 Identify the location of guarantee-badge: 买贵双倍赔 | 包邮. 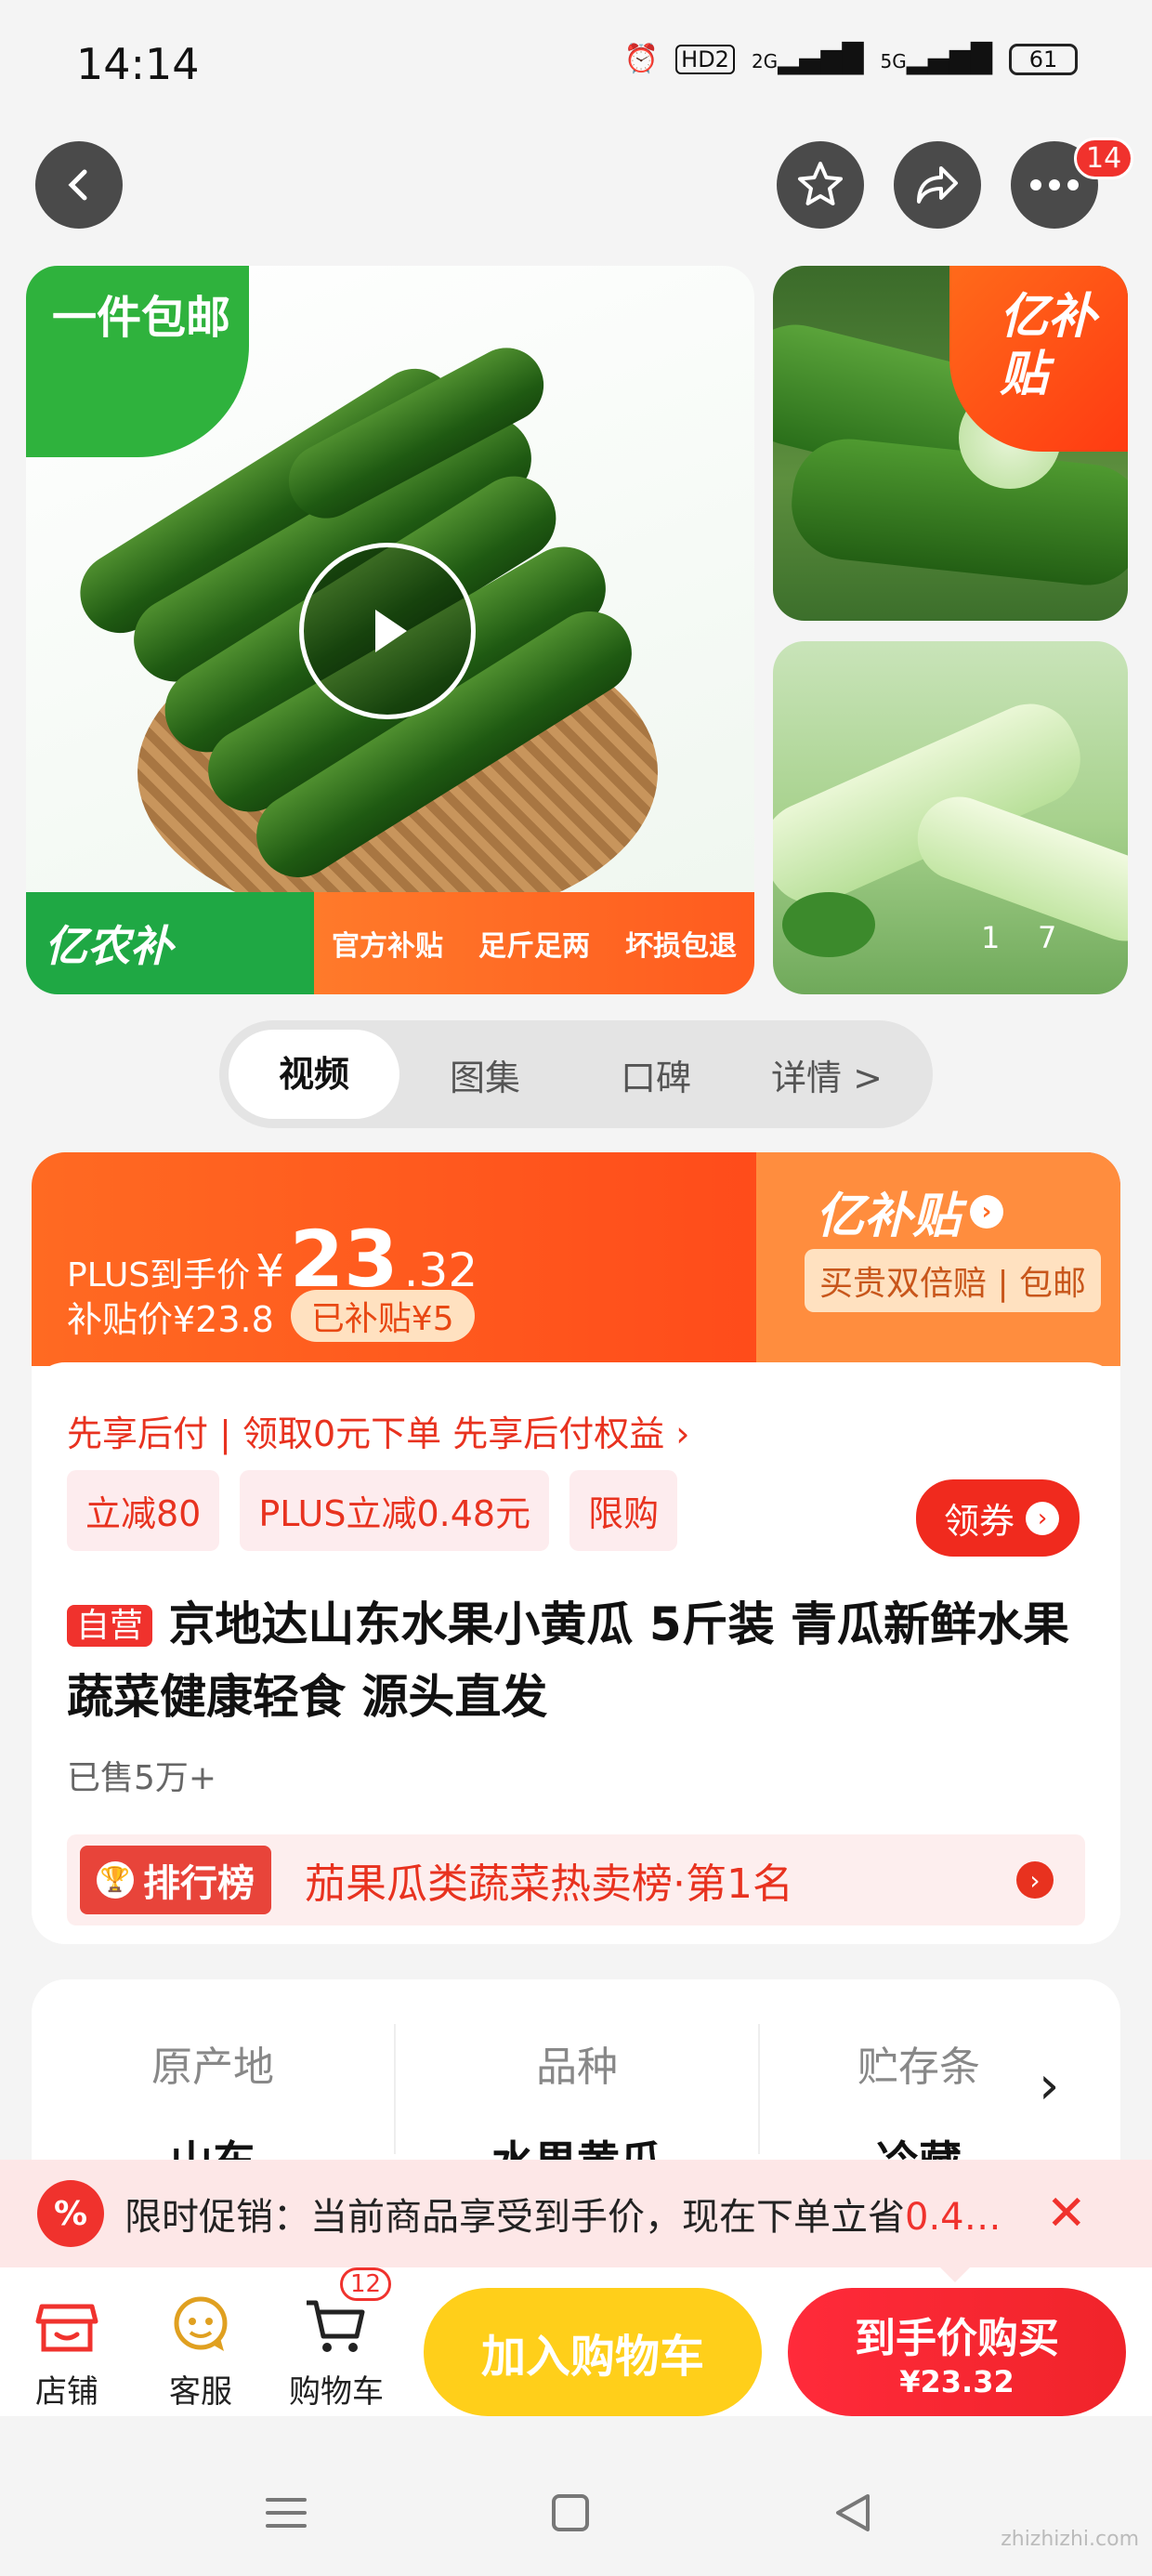
(953, 1280).